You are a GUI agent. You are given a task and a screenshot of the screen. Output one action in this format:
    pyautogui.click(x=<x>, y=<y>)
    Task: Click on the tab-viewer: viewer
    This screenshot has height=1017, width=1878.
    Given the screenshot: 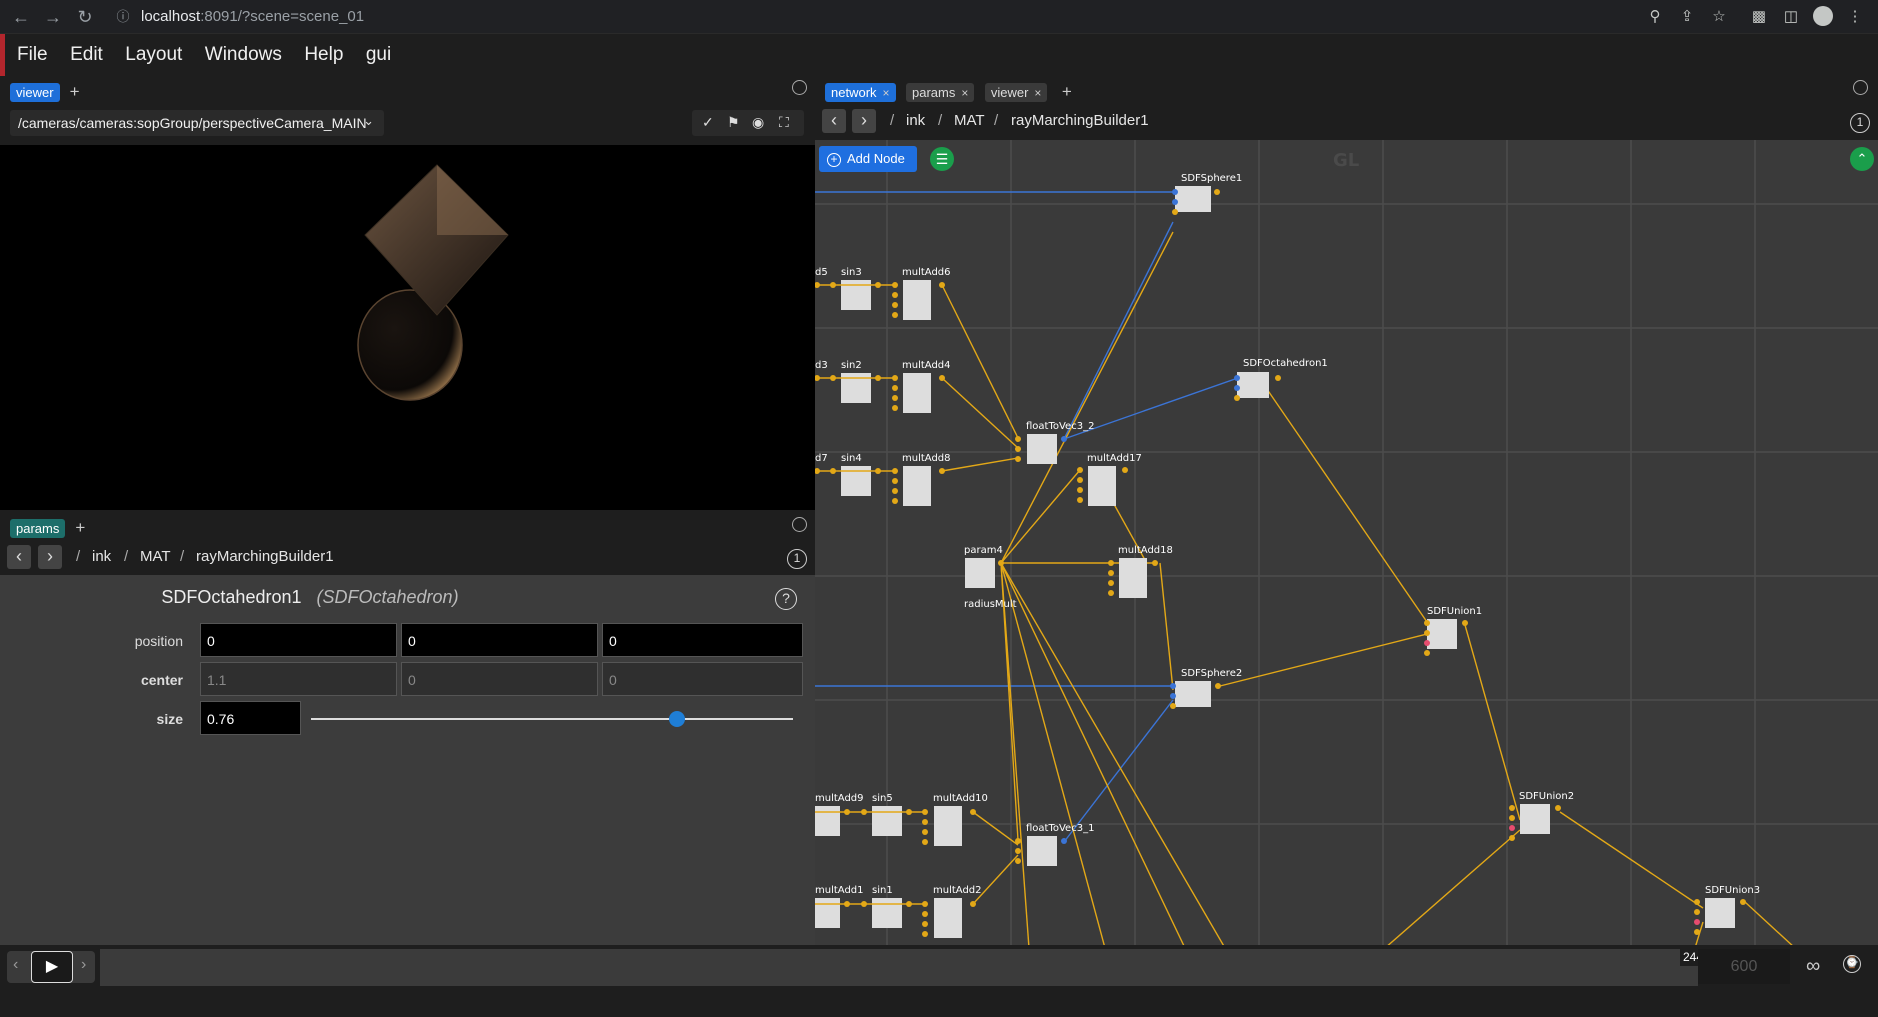 What is the action you would take?
    pyautogui.click(x=35, y=92)
    